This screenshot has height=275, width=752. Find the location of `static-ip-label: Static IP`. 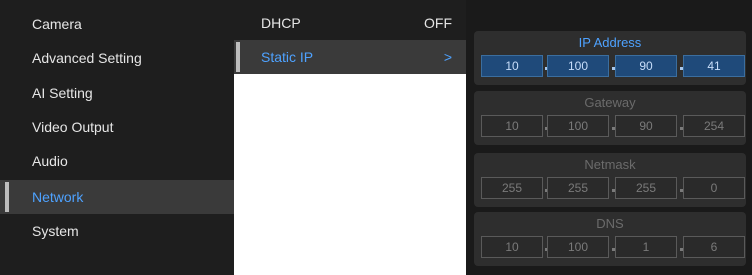

static-ip-label: Static IP is located at coordinates (287, 57).